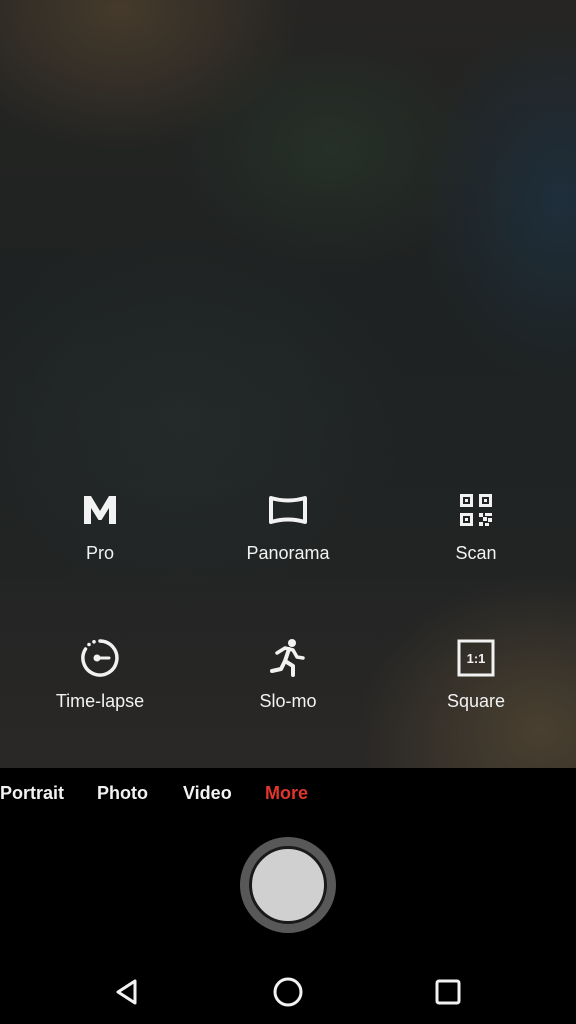 The height and width of the screenshot is (1024, 576). Describe the element at coordinates (476, 535) in the screenshot. I see `mode-scan: Scan` at that location.